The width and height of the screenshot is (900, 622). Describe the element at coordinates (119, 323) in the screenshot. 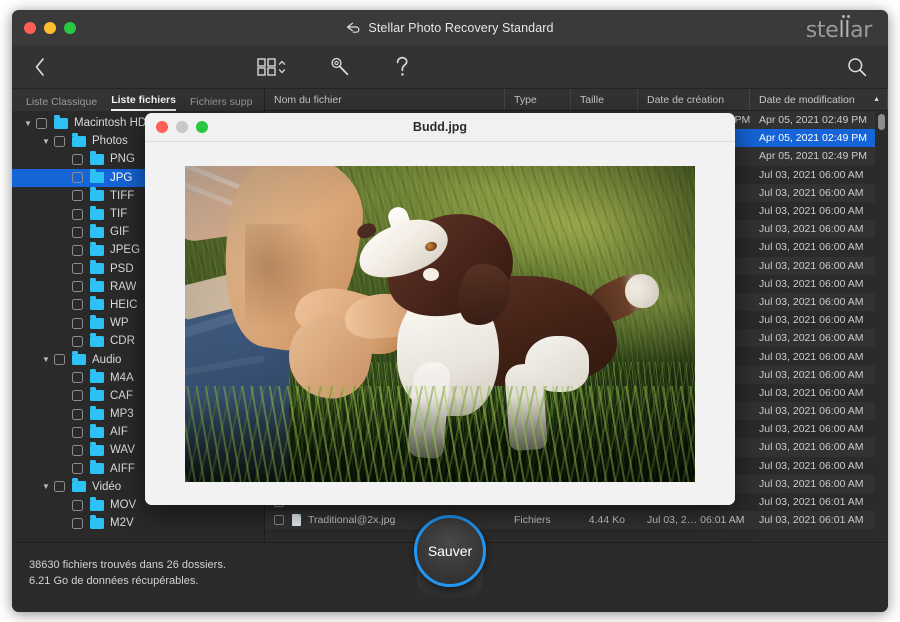

I see `tree-item-label: WP` at that location.